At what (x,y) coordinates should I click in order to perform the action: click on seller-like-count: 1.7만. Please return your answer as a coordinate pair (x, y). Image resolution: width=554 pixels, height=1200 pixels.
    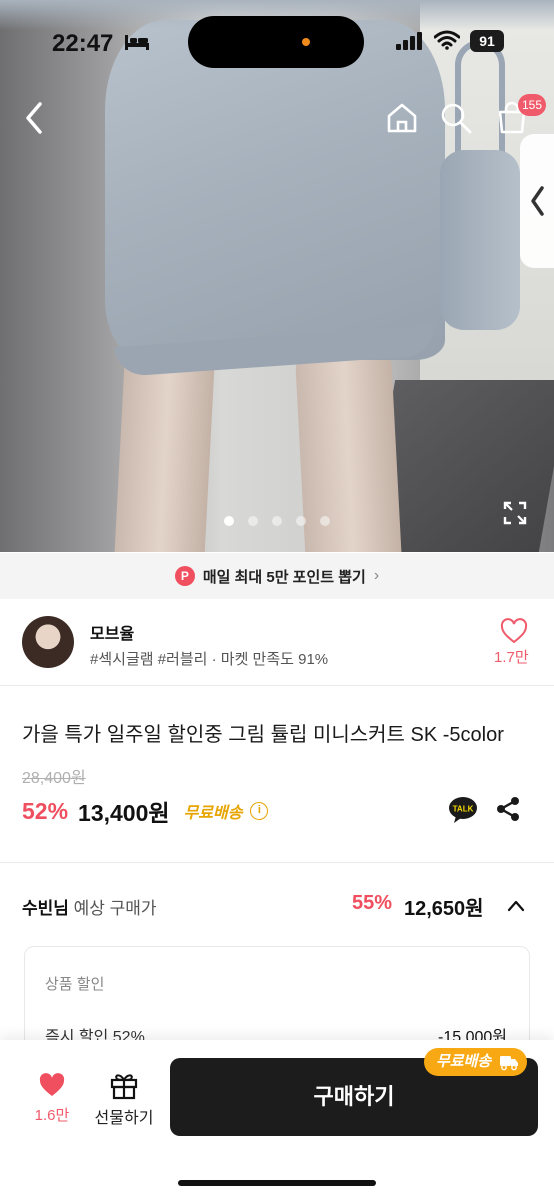
    Looking at the image, I should click on (511, 657).